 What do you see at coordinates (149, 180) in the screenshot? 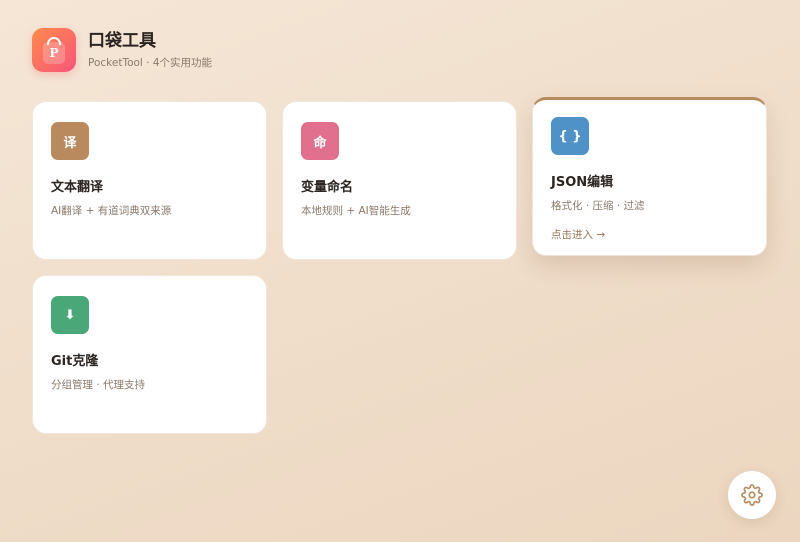
I see `card-text-translate: 译 文本翻译 AI翻译 + 有道词典双来源` at bounding box center [149, 180].